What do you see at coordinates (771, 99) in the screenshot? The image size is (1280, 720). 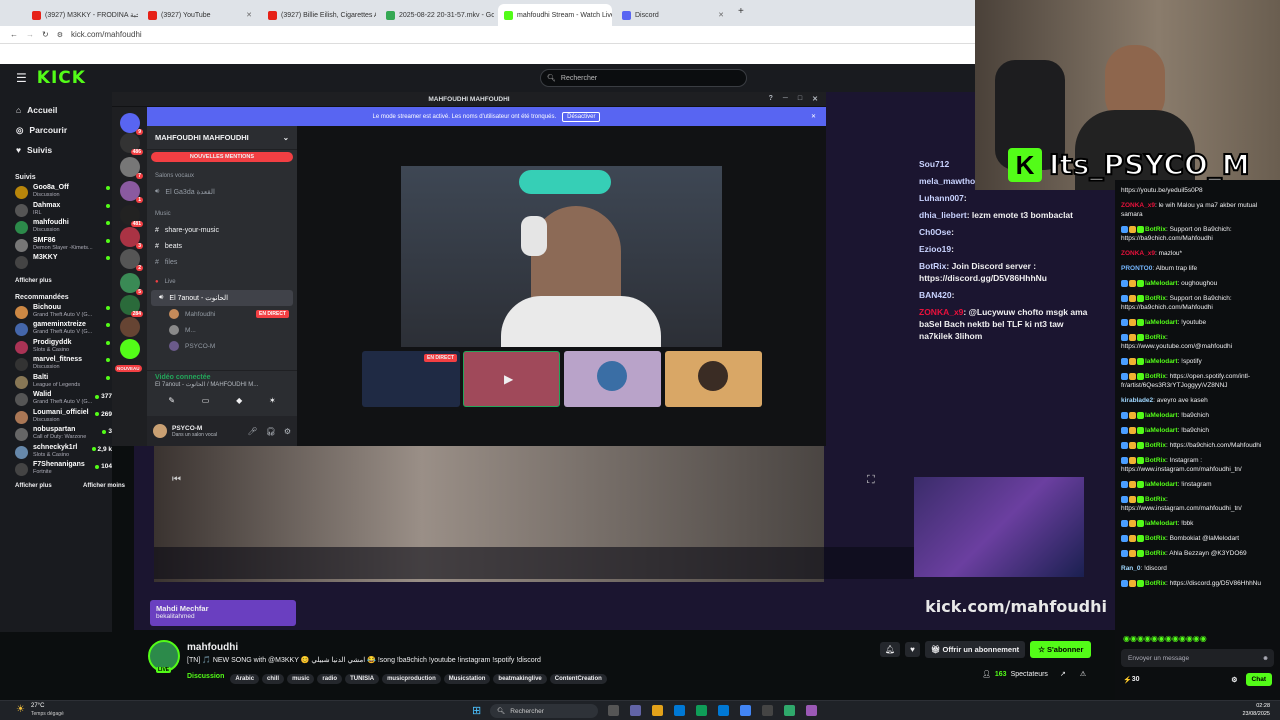 I see `help-icon: ?` at bounding box center [771, 99].